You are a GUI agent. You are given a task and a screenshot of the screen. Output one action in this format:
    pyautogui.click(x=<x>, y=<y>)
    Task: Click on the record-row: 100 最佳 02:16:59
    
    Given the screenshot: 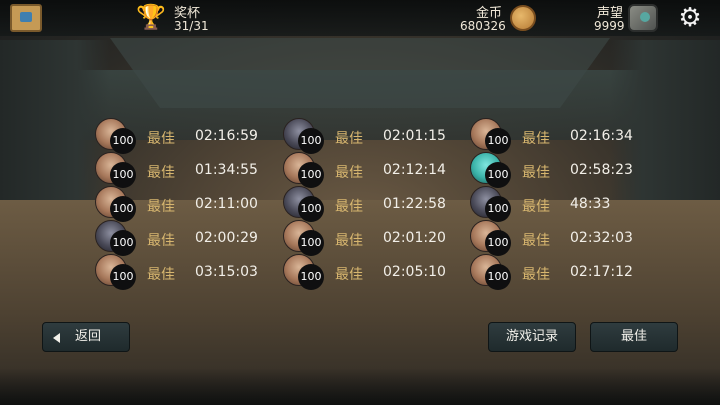 What is the action you would take?
    pyautogui.click(x=185, y=136)
    